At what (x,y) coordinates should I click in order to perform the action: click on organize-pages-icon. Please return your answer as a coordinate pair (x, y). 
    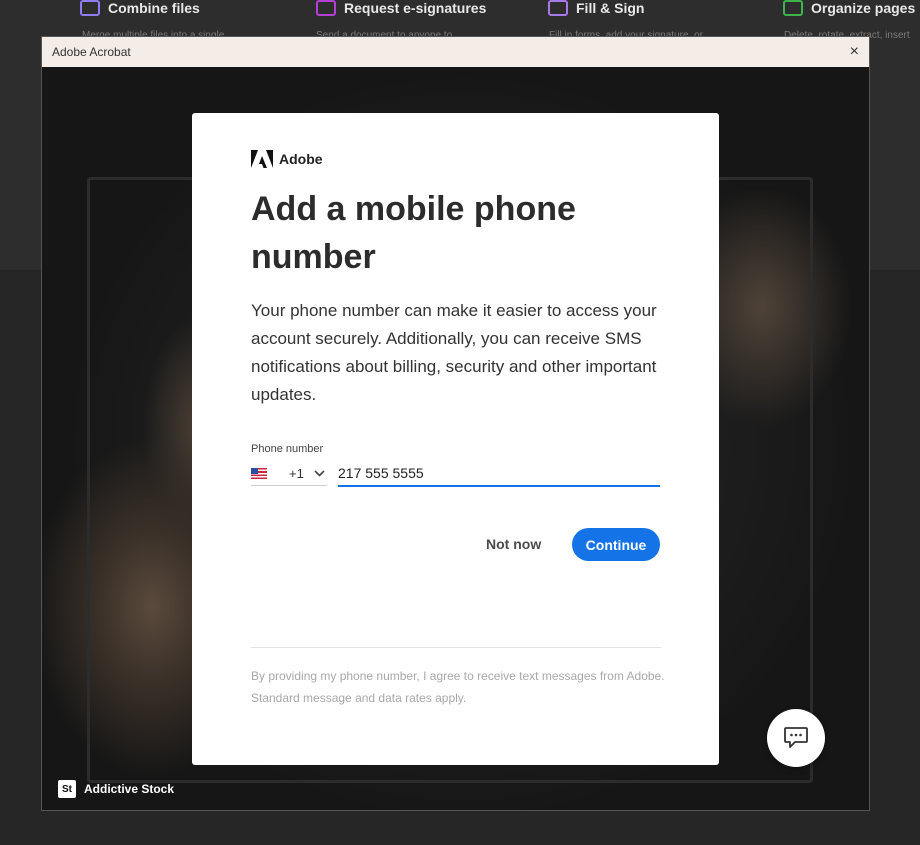
    Looking at the image, I should click on (793, 8).